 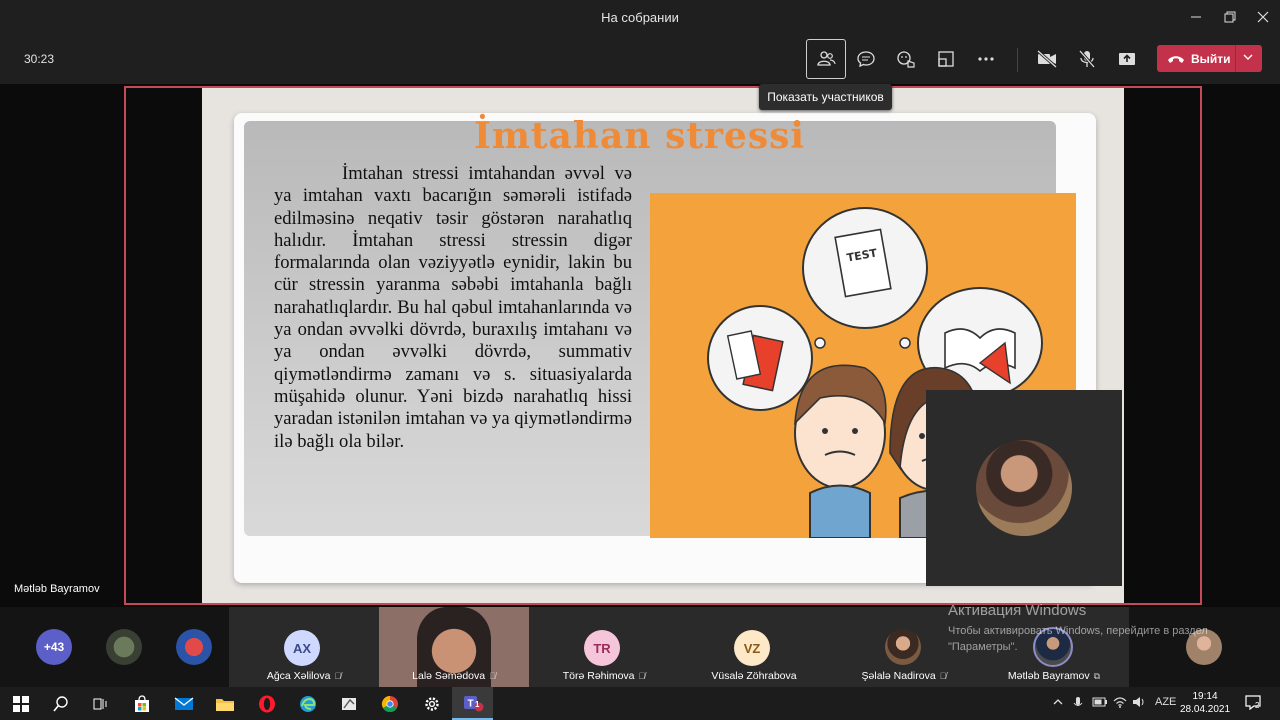 I want to click on participant-name: Vüsalə Zöhrabova, so click(x=754, y=676).